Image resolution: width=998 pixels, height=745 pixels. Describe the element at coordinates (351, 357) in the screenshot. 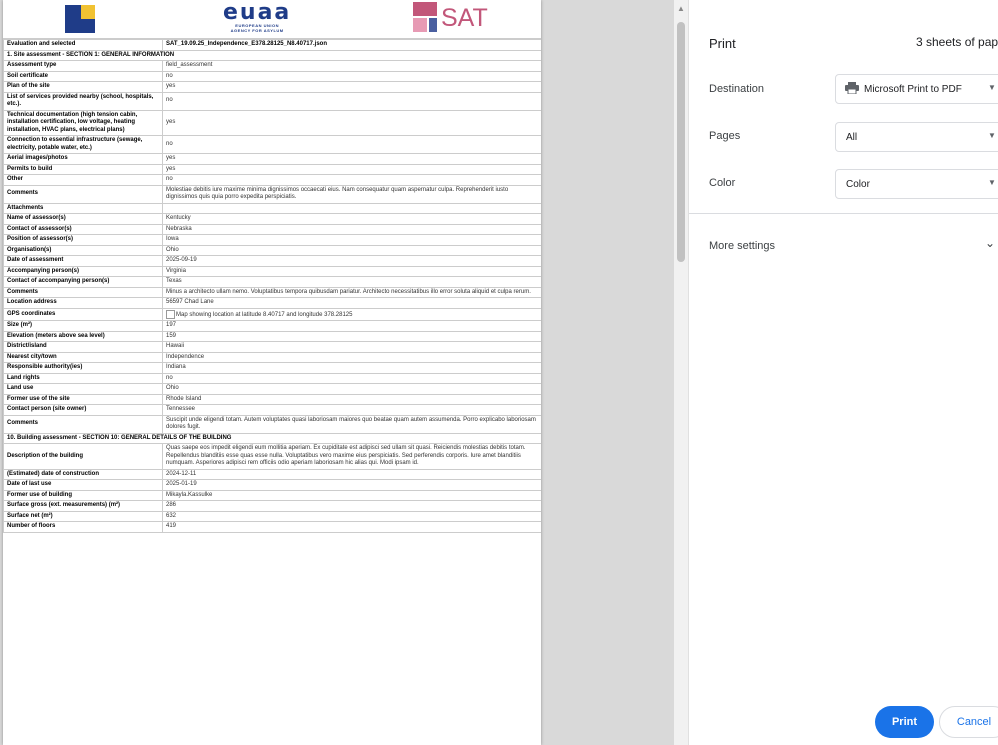

I see `field-value: Independence` at that location.